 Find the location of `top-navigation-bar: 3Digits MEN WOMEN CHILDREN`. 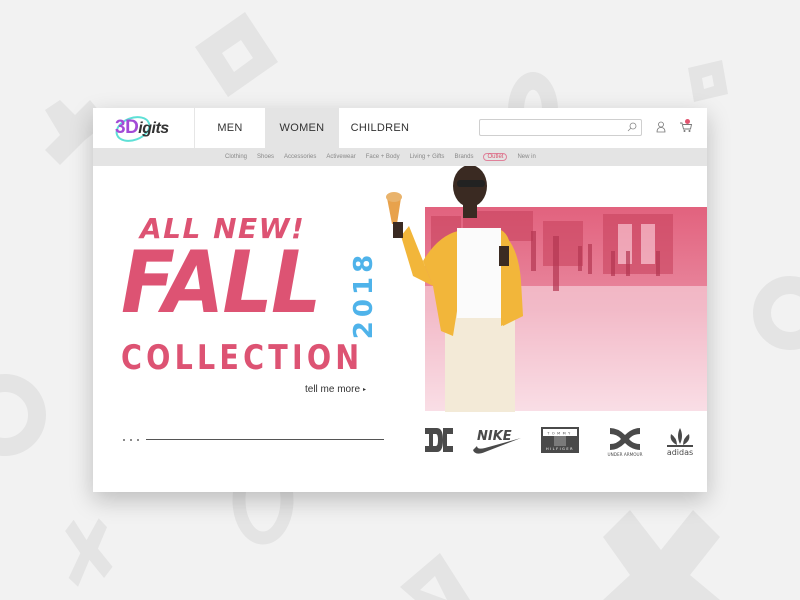

top-navigation-bar: 3Digits MEN WOMEN CHILDREN is located at coordinates (400, 128).